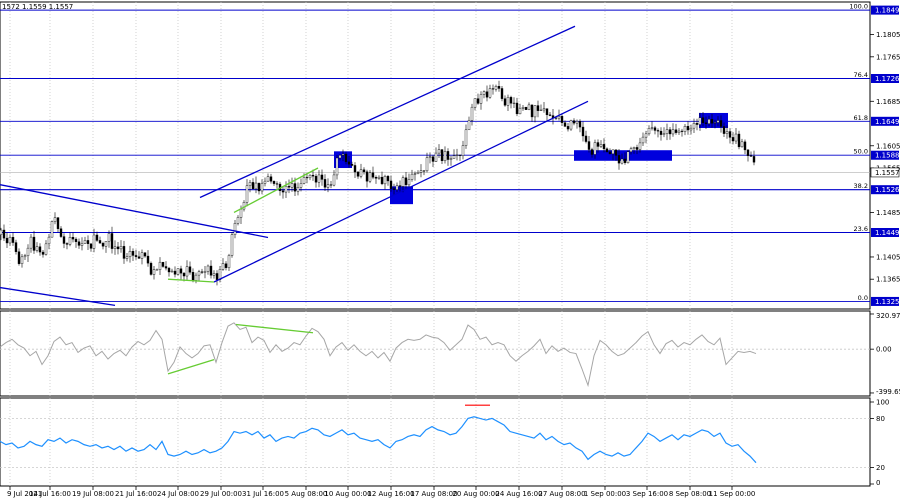  Describe the element at coordinates (887, 156) in the screenshot. I see `fib-tag-label: 1.1588` at that location.